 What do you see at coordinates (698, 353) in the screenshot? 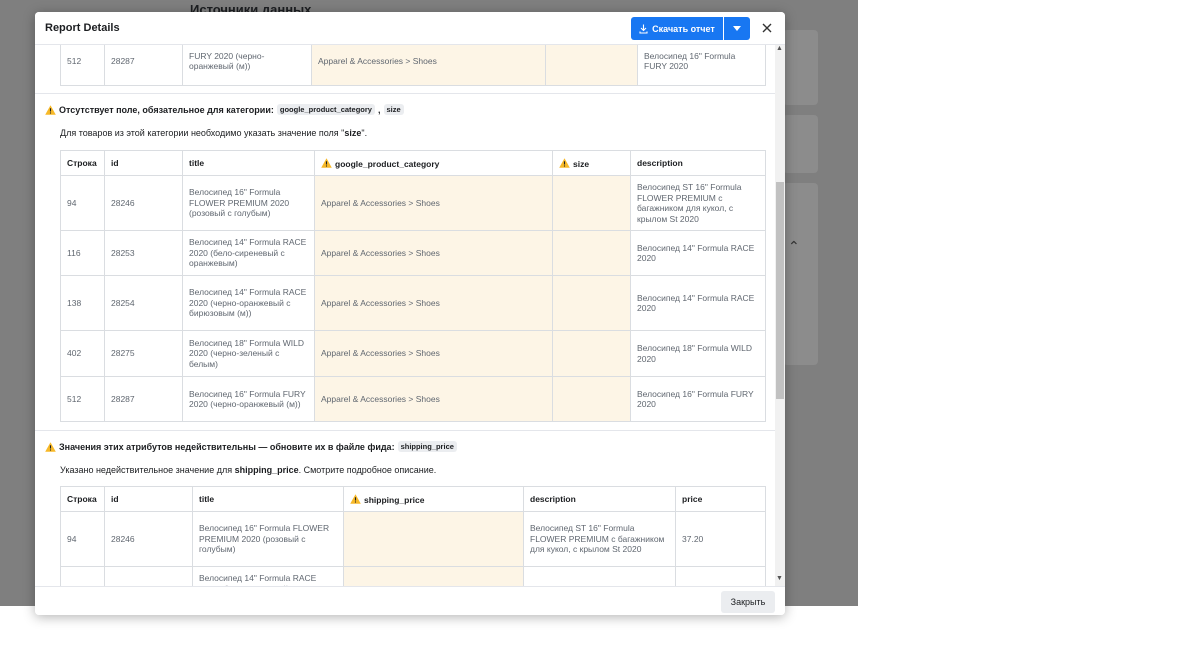
I see `table-cell: Велосипед 18" Formula WILD 2020` at bounding box center [698, 353].